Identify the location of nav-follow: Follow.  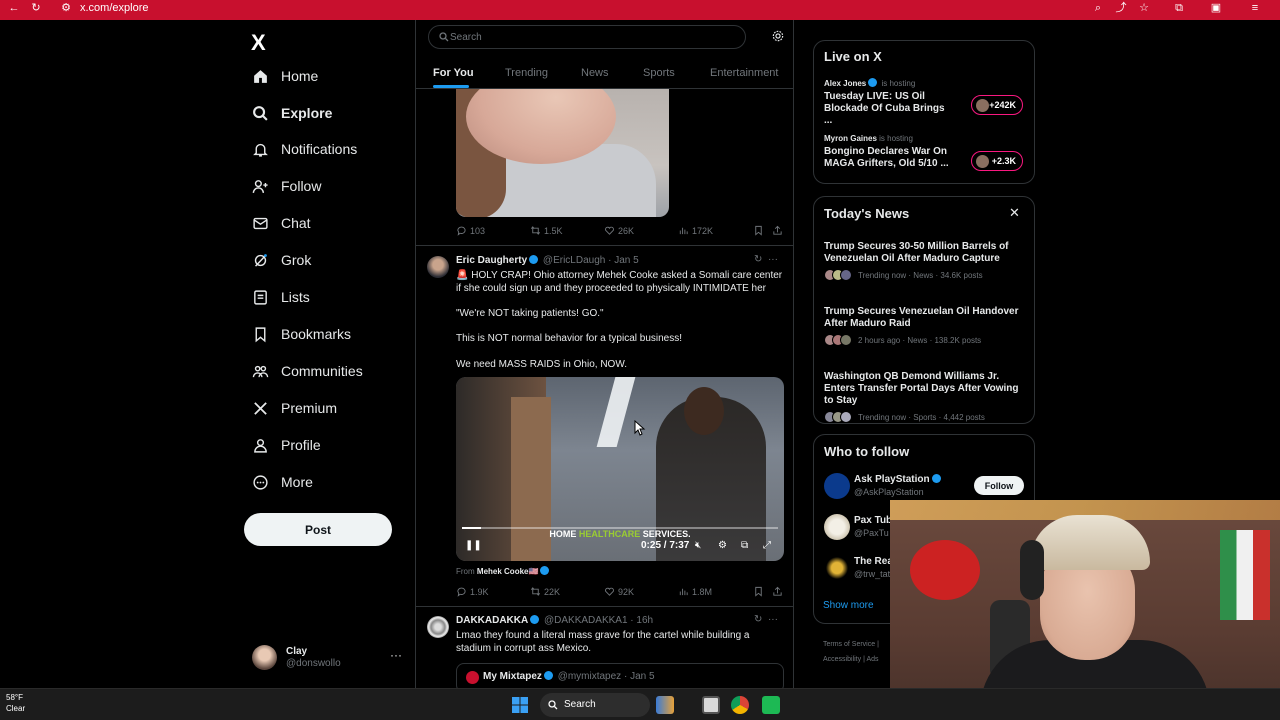
(286, 186).